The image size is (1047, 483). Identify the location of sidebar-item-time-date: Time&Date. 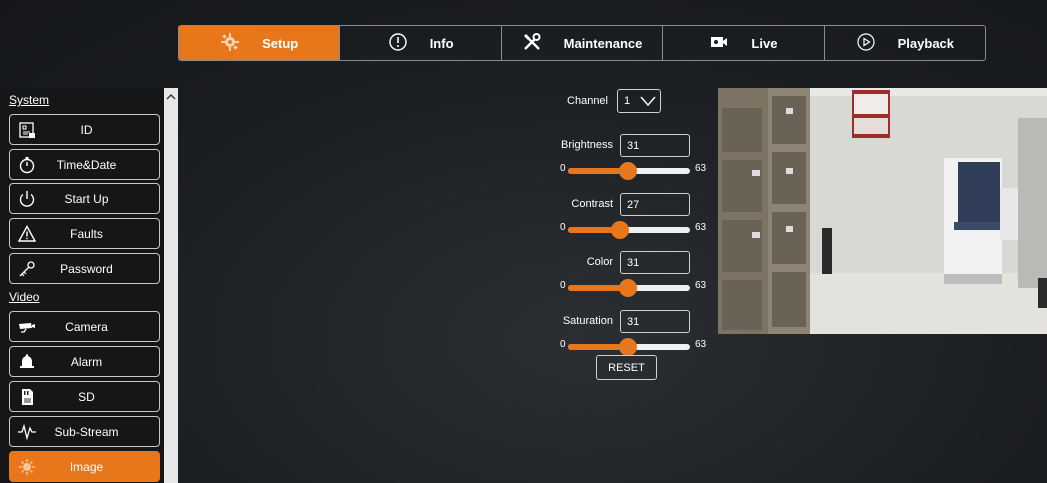
(84, 164).